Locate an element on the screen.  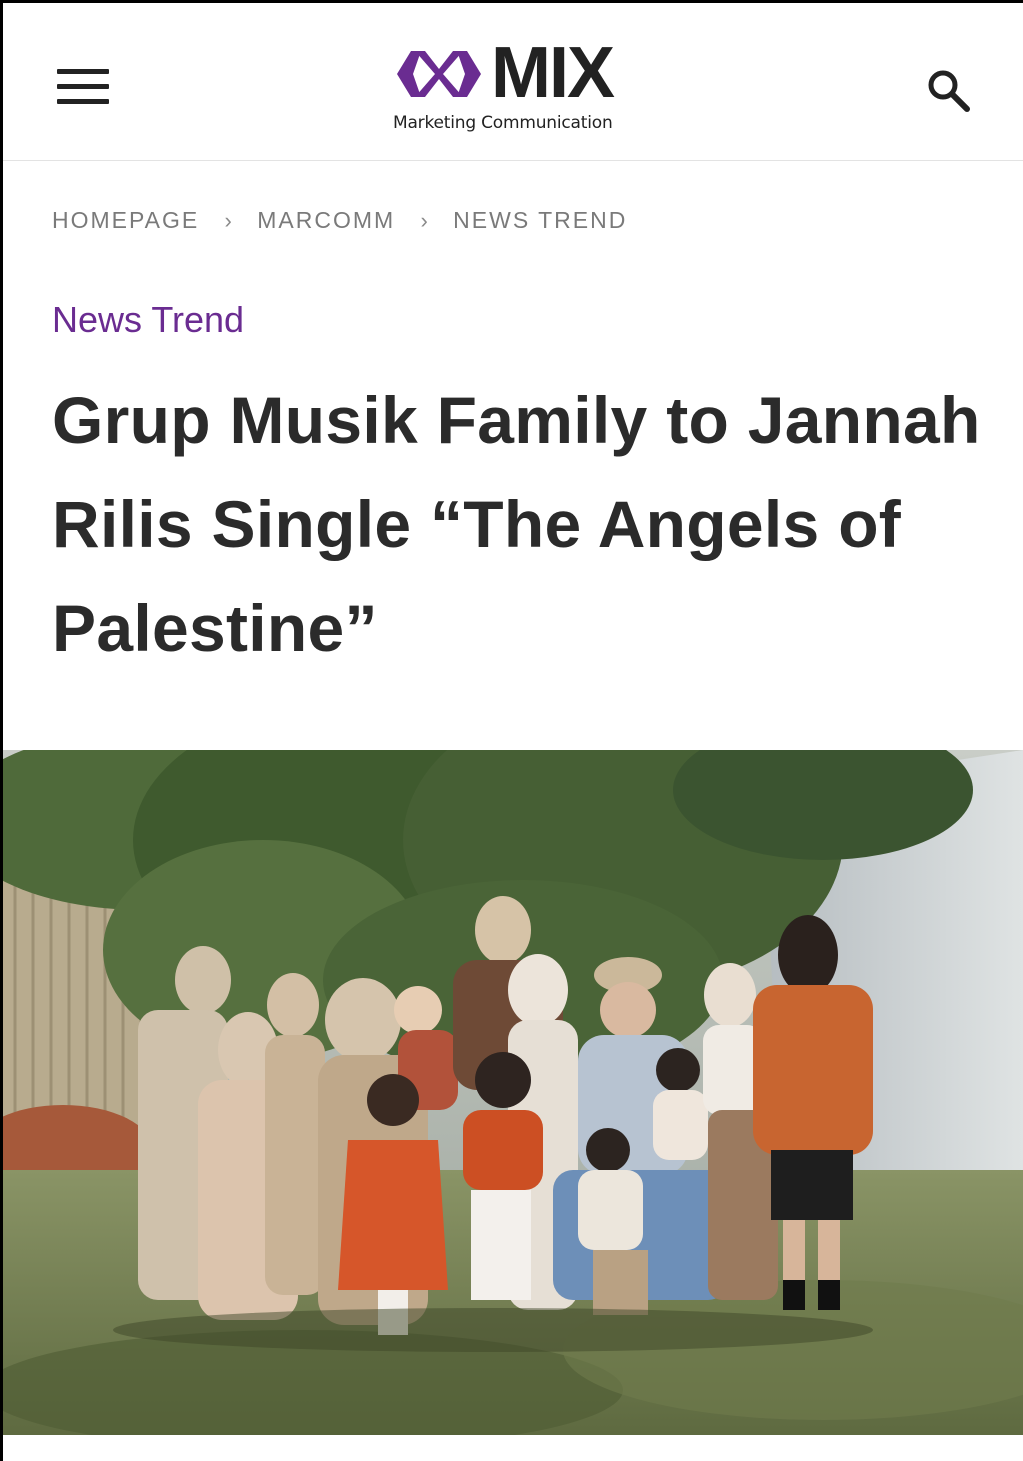
search-icon is located at coordinates (948, 90).